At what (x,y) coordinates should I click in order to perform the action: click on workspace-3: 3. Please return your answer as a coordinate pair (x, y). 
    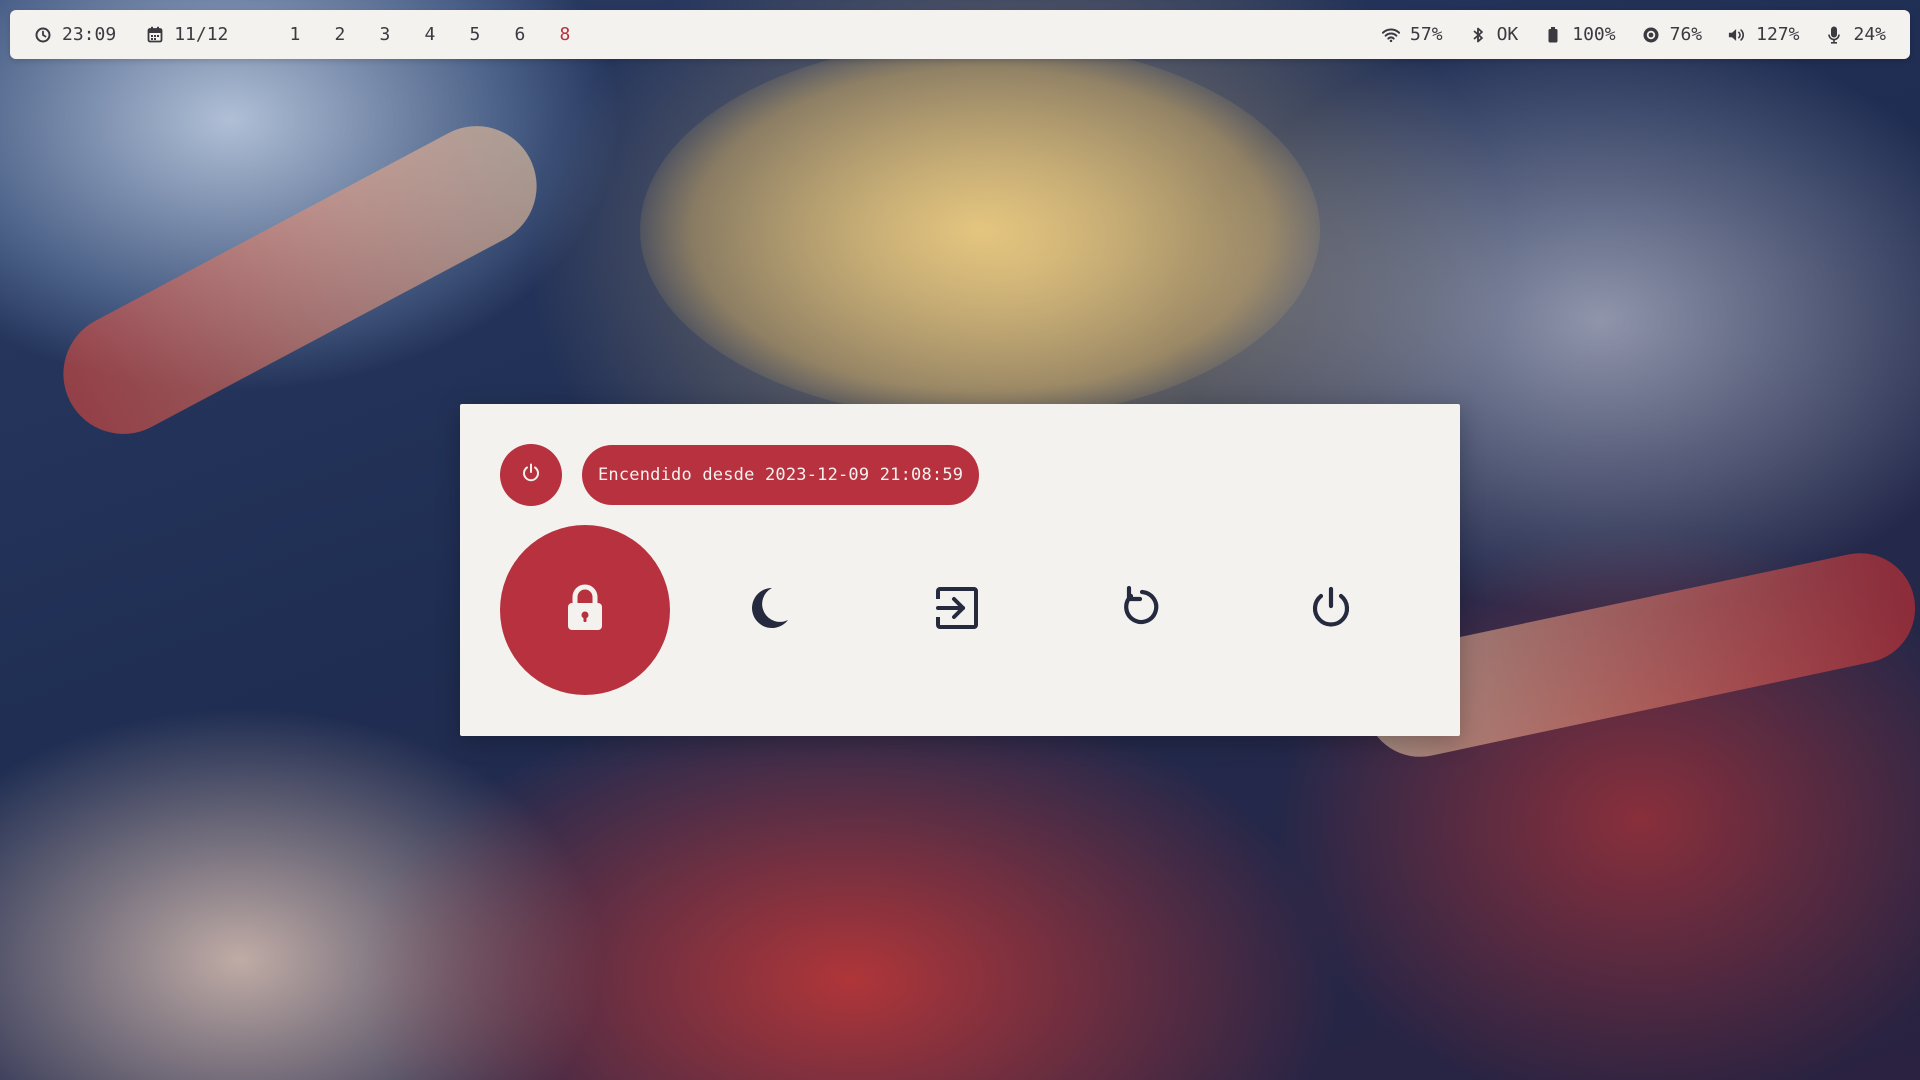
    Looking at the image, I should click on (384, 34).